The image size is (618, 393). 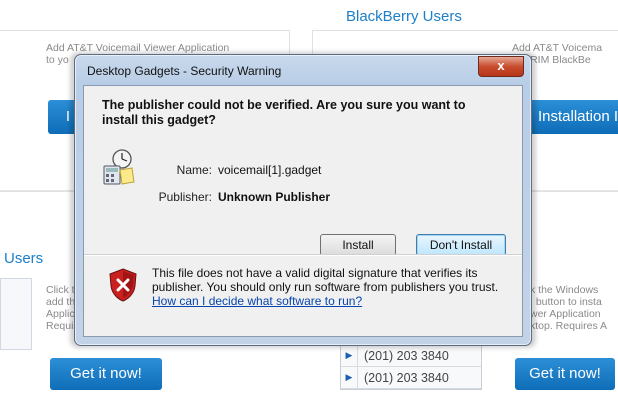 What do you see at coordinates (119, 167) in the screenshot?
I see `gadget-icon` at bounding box center [119, 167].